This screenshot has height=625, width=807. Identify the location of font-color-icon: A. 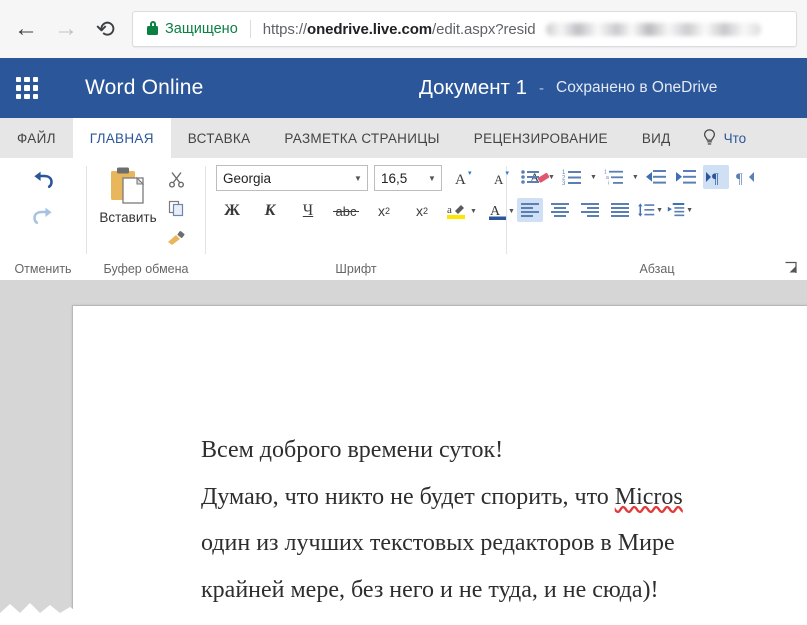
(497, 212).